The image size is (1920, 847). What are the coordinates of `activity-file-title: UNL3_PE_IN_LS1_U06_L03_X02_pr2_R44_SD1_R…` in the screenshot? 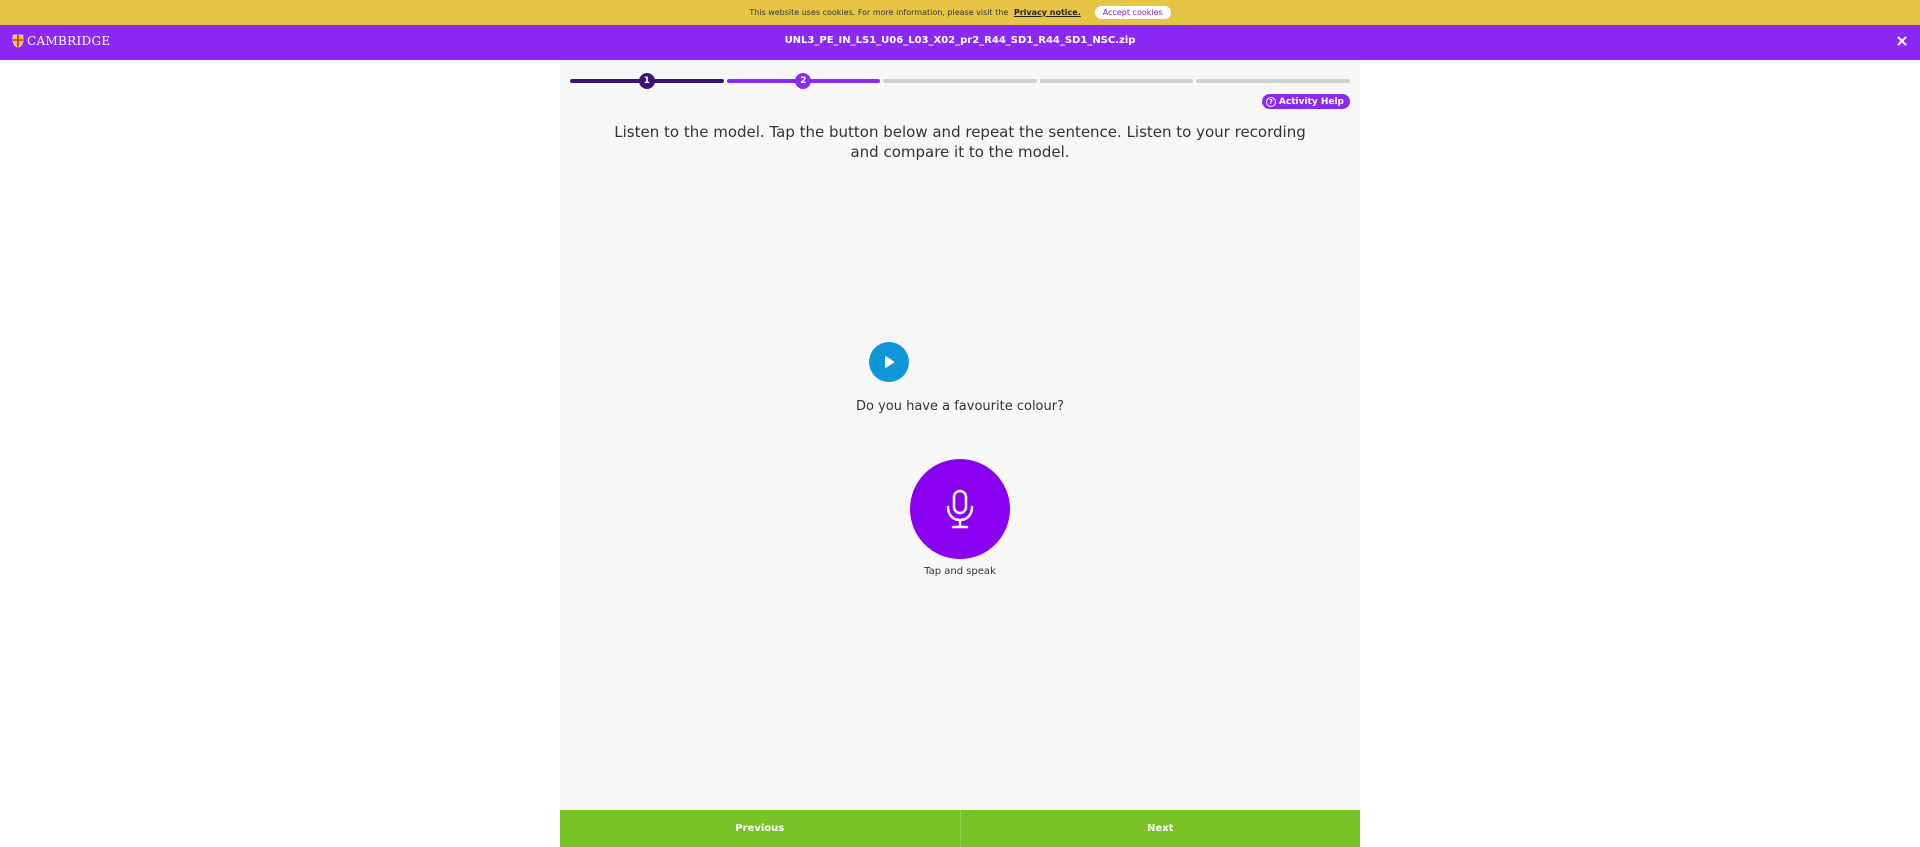 It's located at (960, 40).